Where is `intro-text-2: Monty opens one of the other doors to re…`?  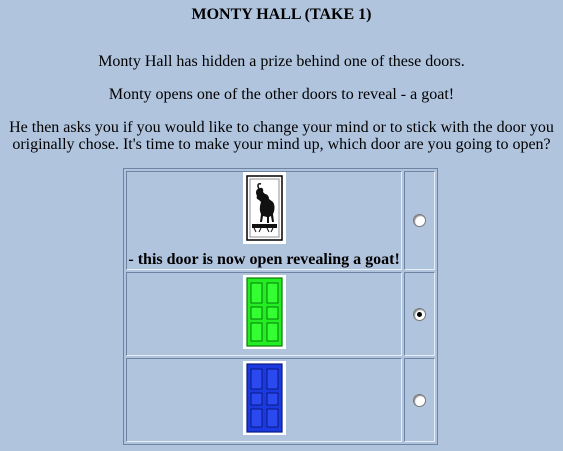
intro-text-2: Monty opens one of the other doors to re… is located at coordinates (281, 94).